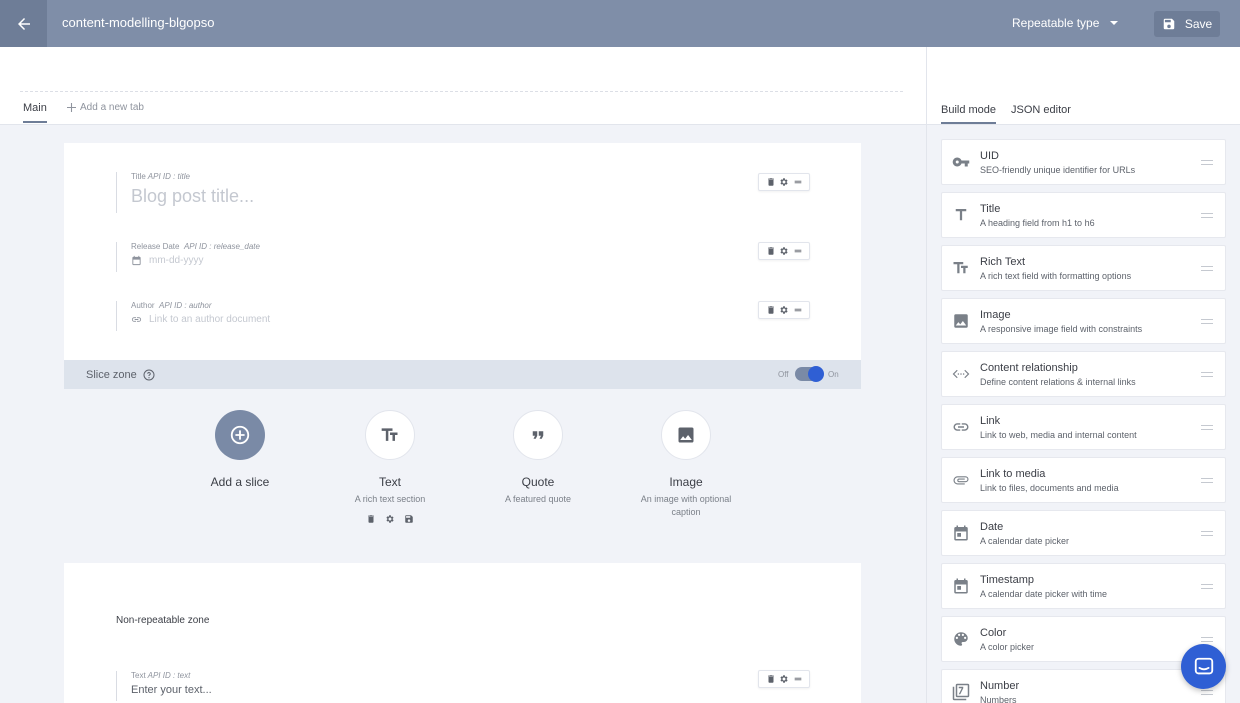 The height and width of the screenshot is (703, 1240). I want to click on back-button, so click(23, 23).